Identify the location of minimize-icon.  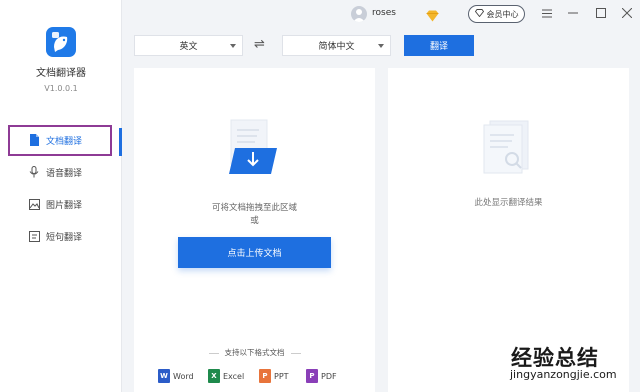
(573, 13).